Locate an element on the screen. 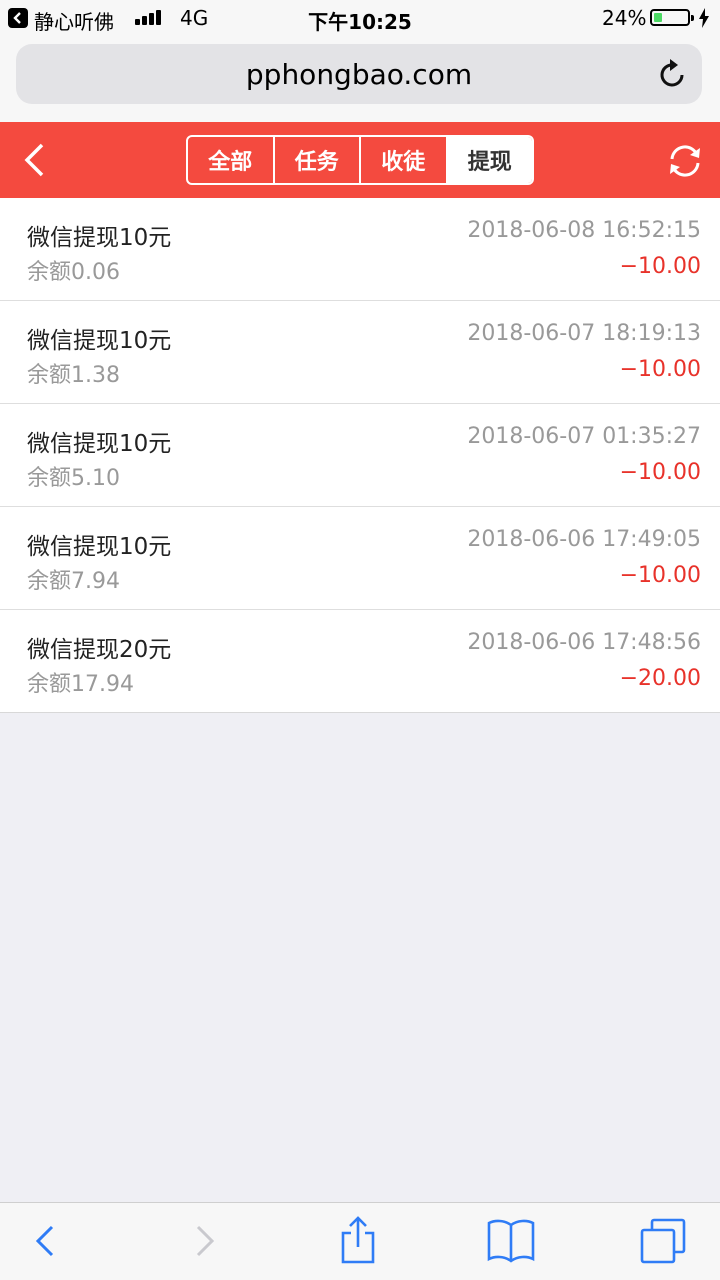 This screenshot has height=1280, width=720. battery-level is located at coordinates (658, 17).